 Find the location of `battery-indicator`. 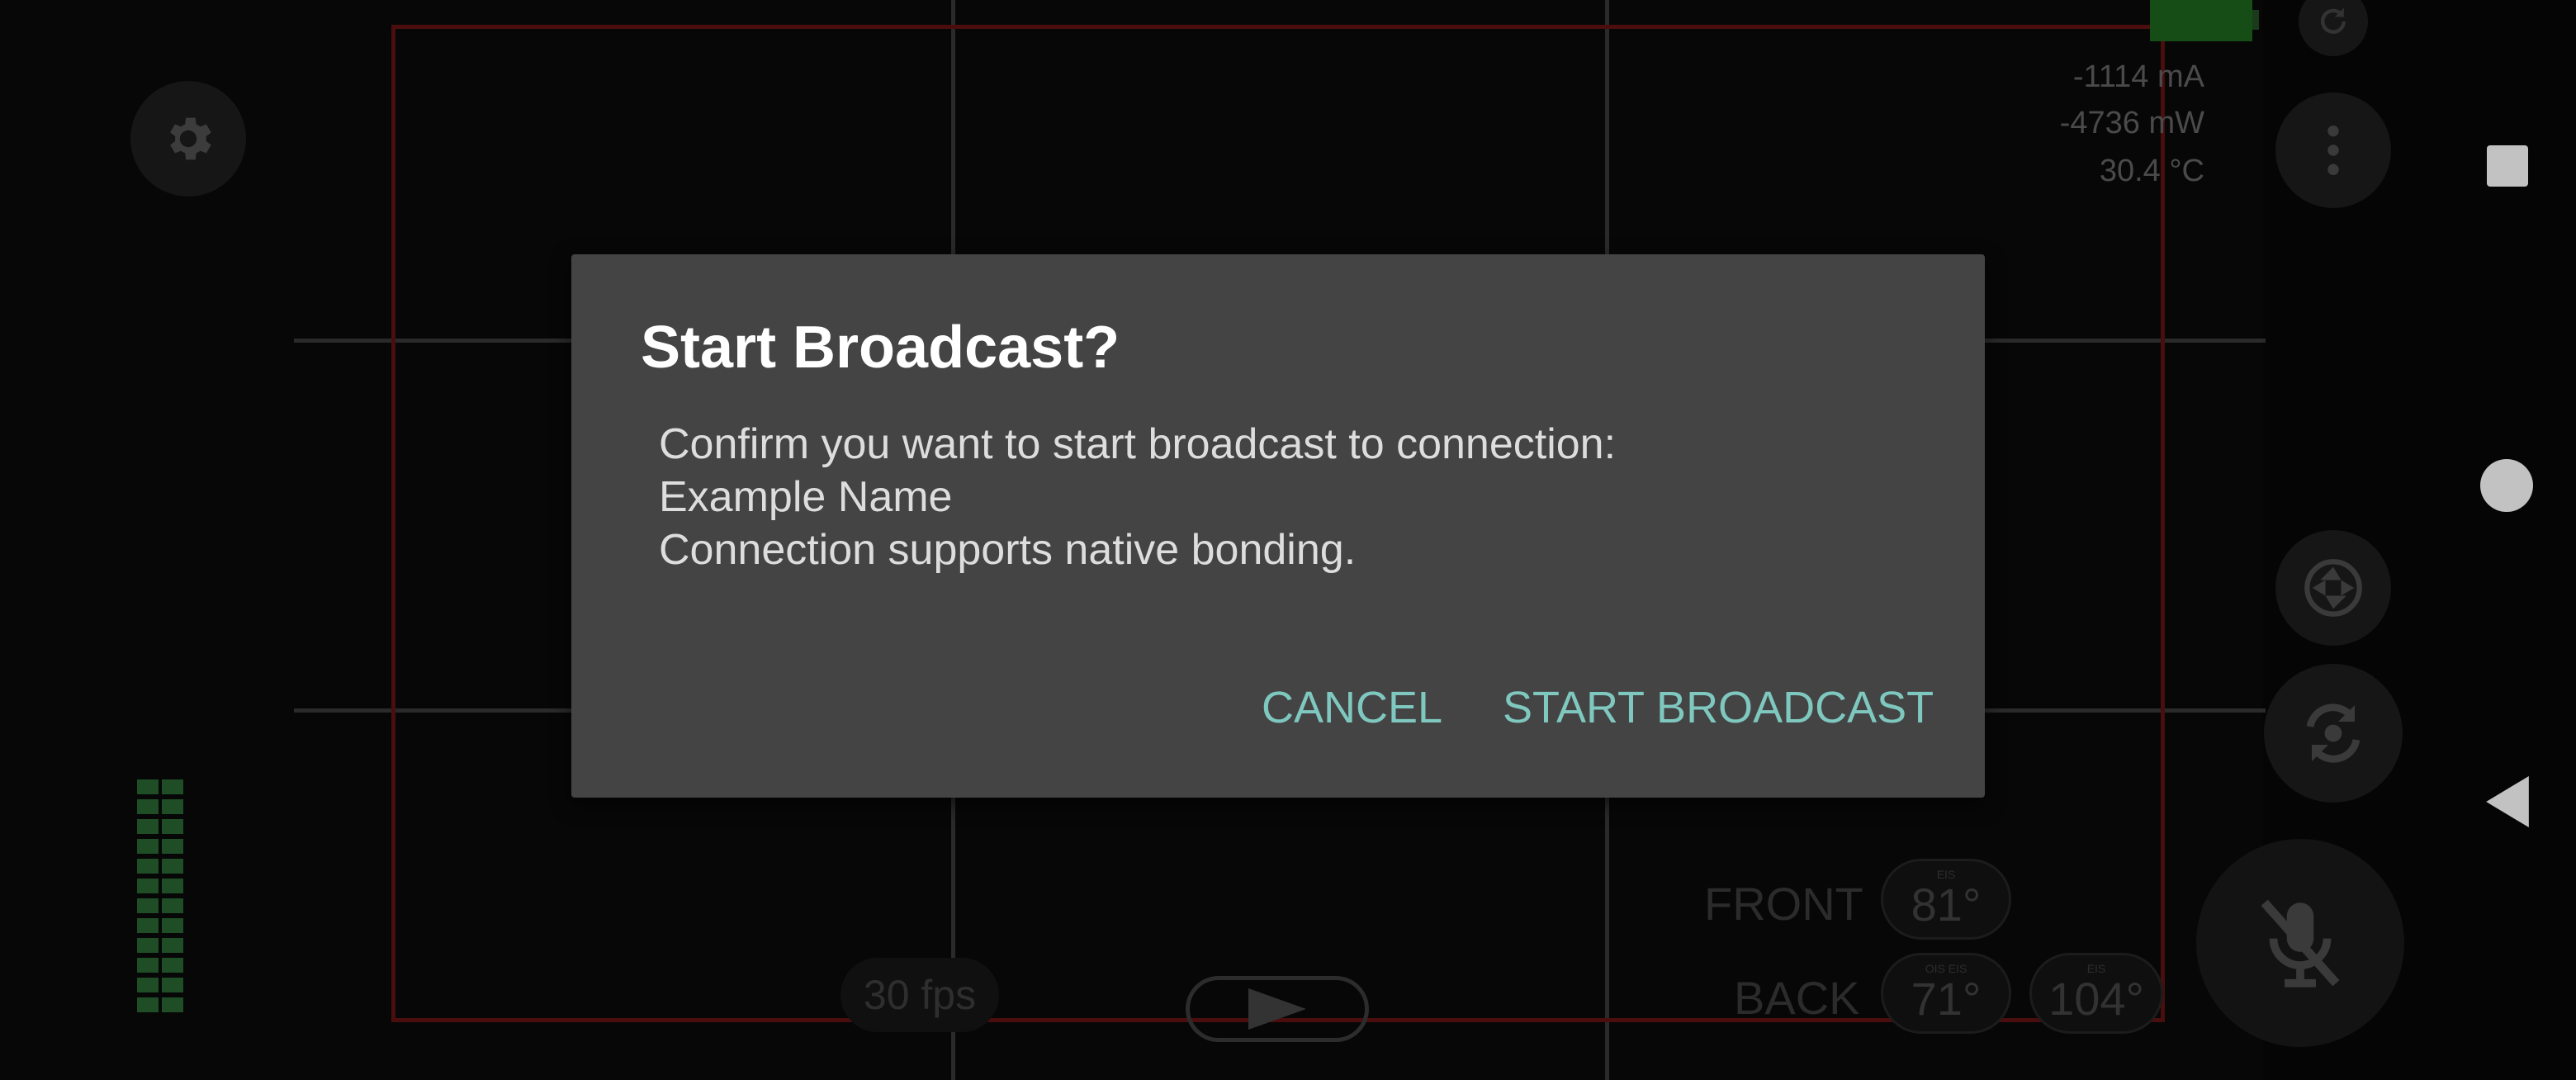

battery-indicator is located at coordinates (2201, 20).